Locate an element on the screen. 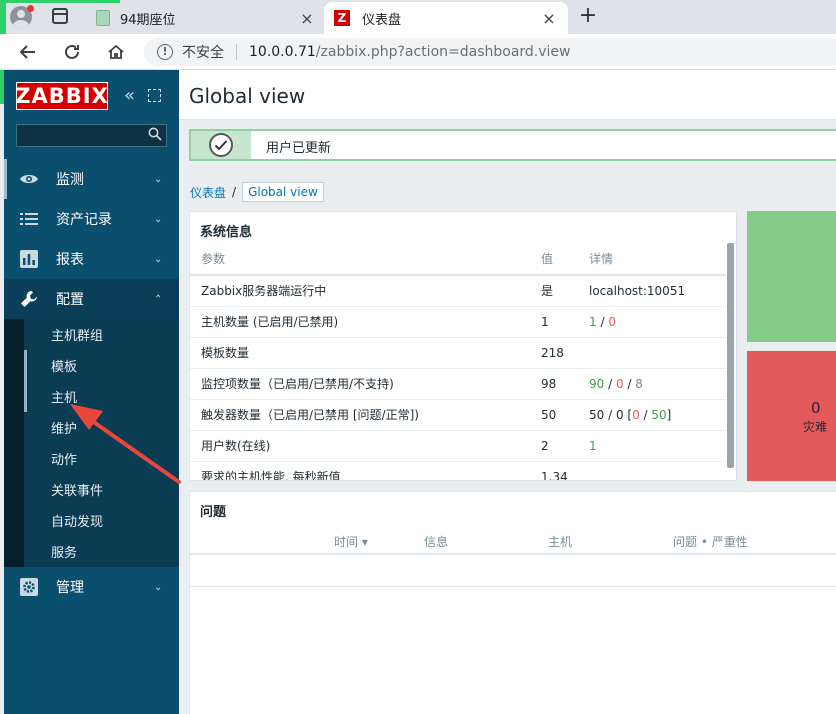 Image resolution: width=836 pixels, height=714 pixels. eye-icon is located at coordinates (29, 179).